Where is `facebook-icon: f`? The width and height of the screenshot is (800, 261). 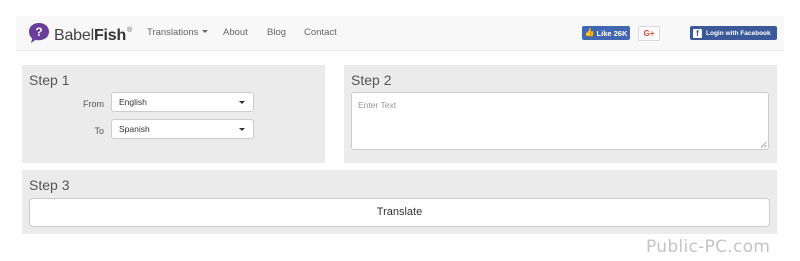 facebook-icon: f is located at coordinates (697, 33).